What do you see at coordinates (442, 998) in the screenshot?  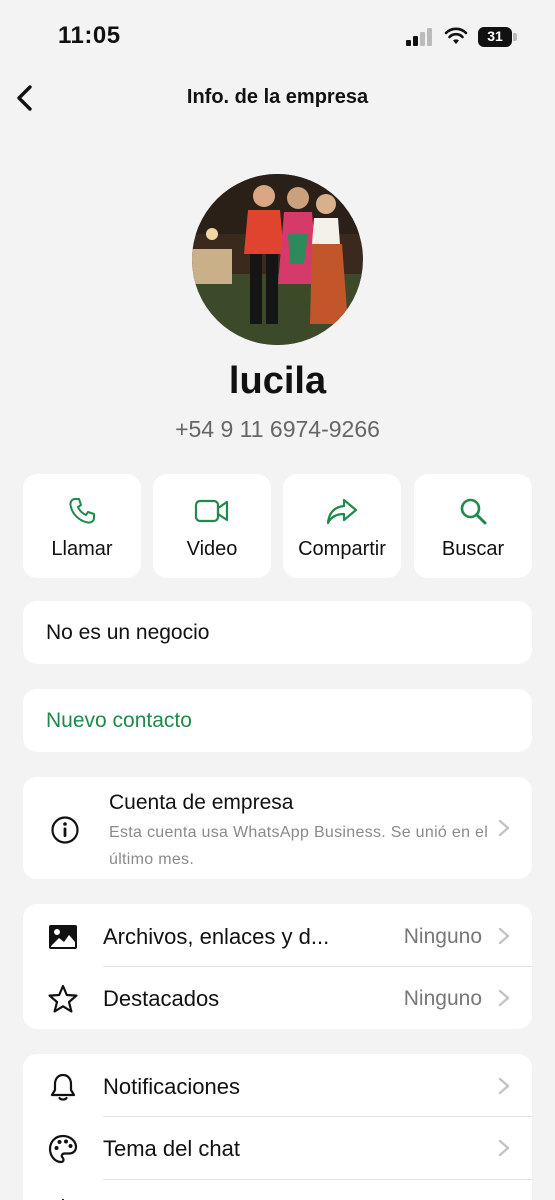 I see `starred-value: Ninguno` at bounding box center [442, 998].